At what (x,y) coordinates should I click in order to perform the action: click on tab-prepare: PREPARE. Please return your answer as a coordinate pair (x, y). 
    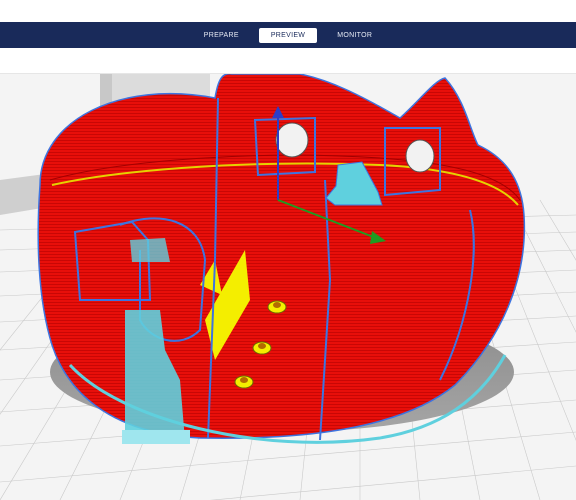
    Looking at the image, I should click on (221, 35).